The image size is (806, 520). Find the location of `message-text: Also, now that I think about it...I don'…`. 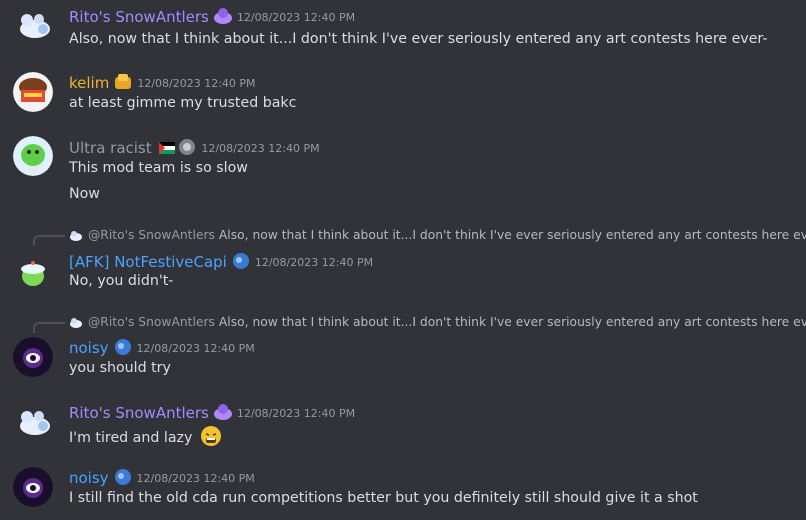

message-text: Also, now that I think about it...I don'… is located at coordinates (418, 39).